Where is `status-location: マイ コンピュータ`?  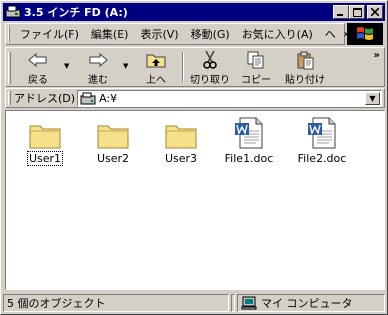
status-location: マイ コンピュータ is located at coordinates (311, 303).